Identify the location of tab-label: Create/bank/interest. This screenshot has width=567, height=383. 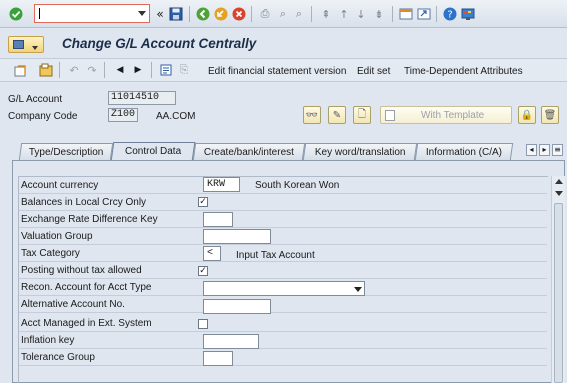
(248, 152).